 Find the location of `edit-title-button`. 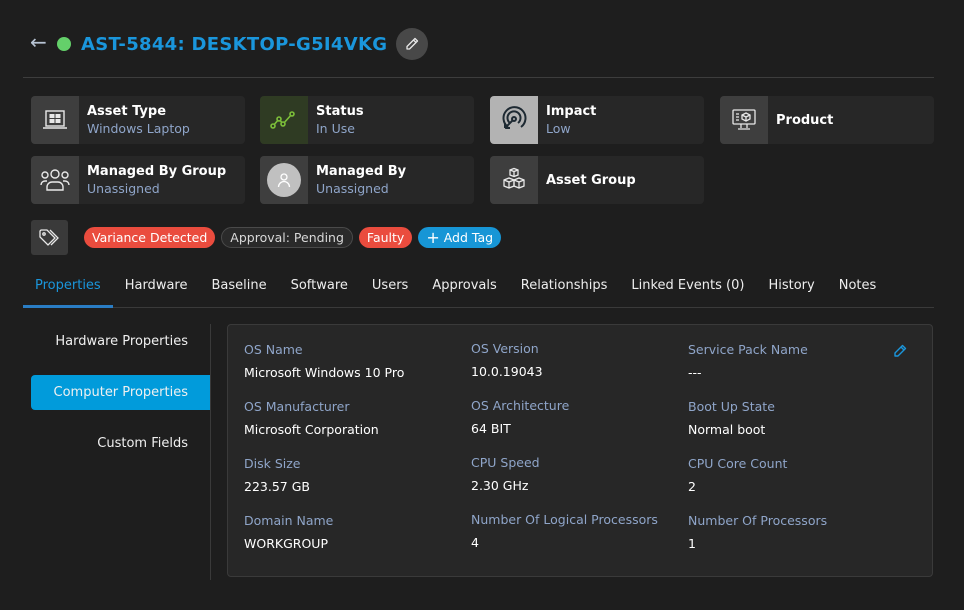

edit-title-button is located at coordinates (412, 44).